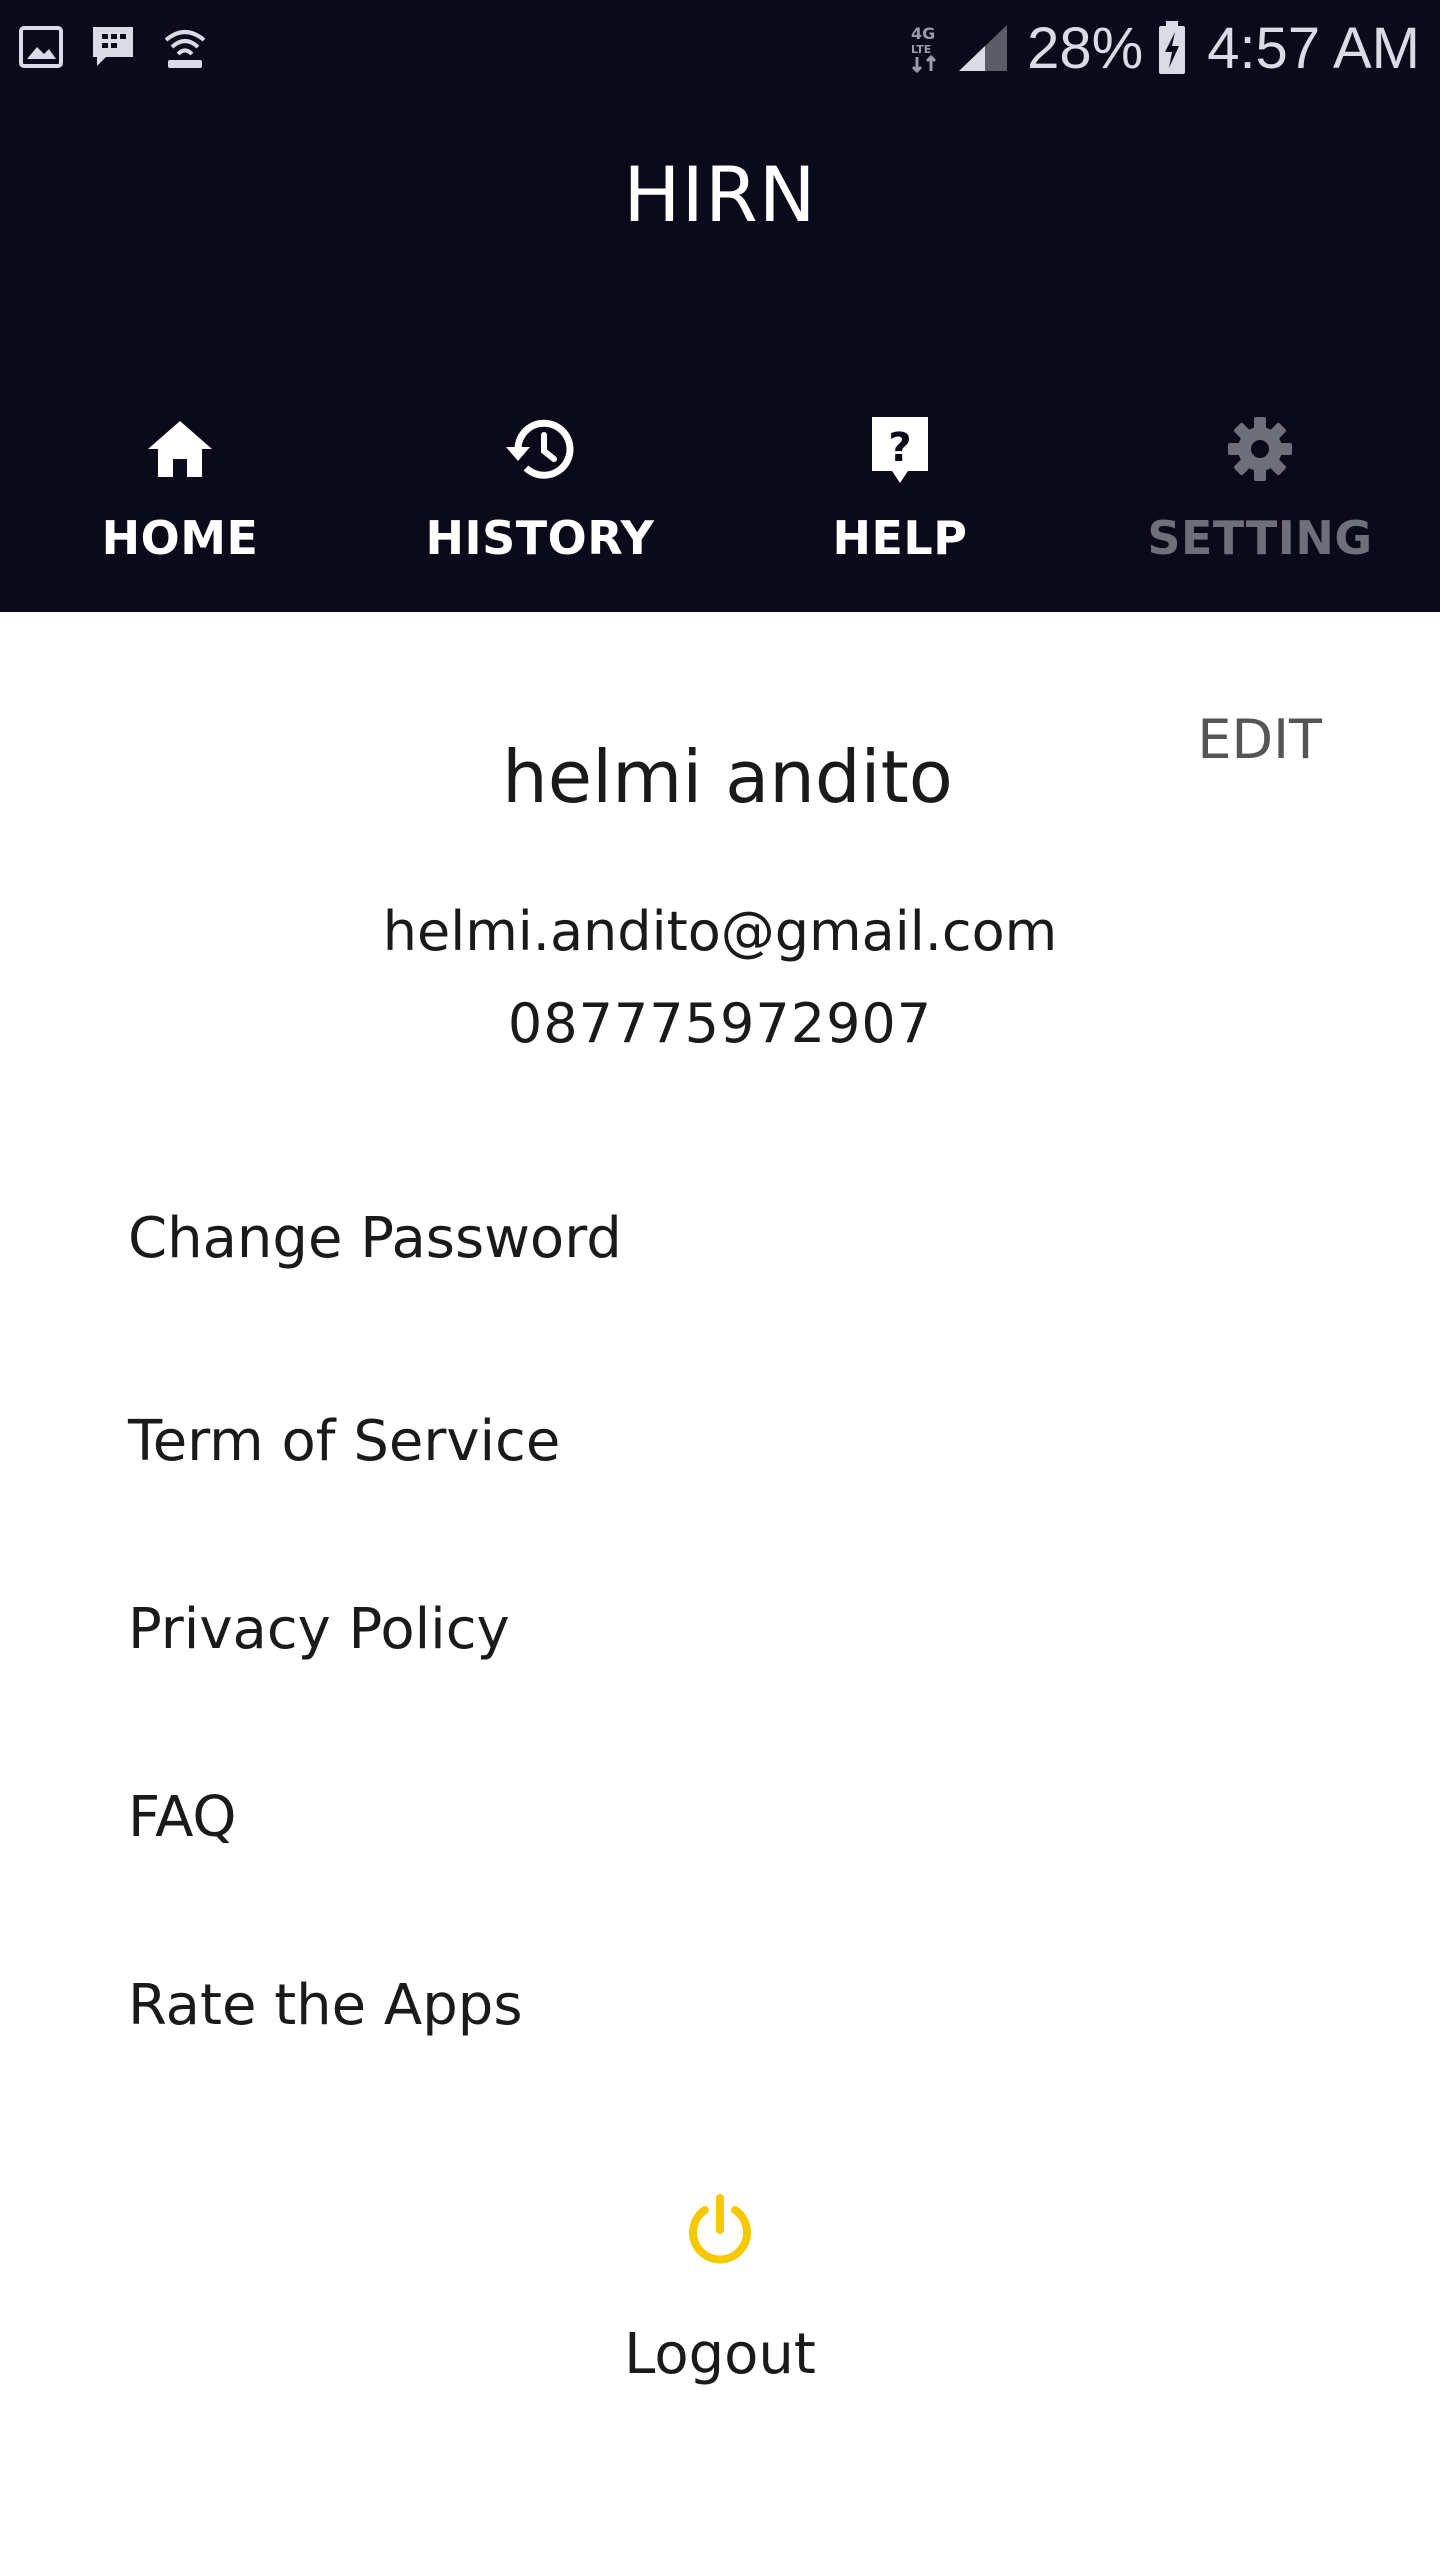 This screenshot has width=1440, height=2560. What do you see at coordinates (180, 538) in the screenshot?
I see `tab-label: HOME` at bounding box center [180, 538].